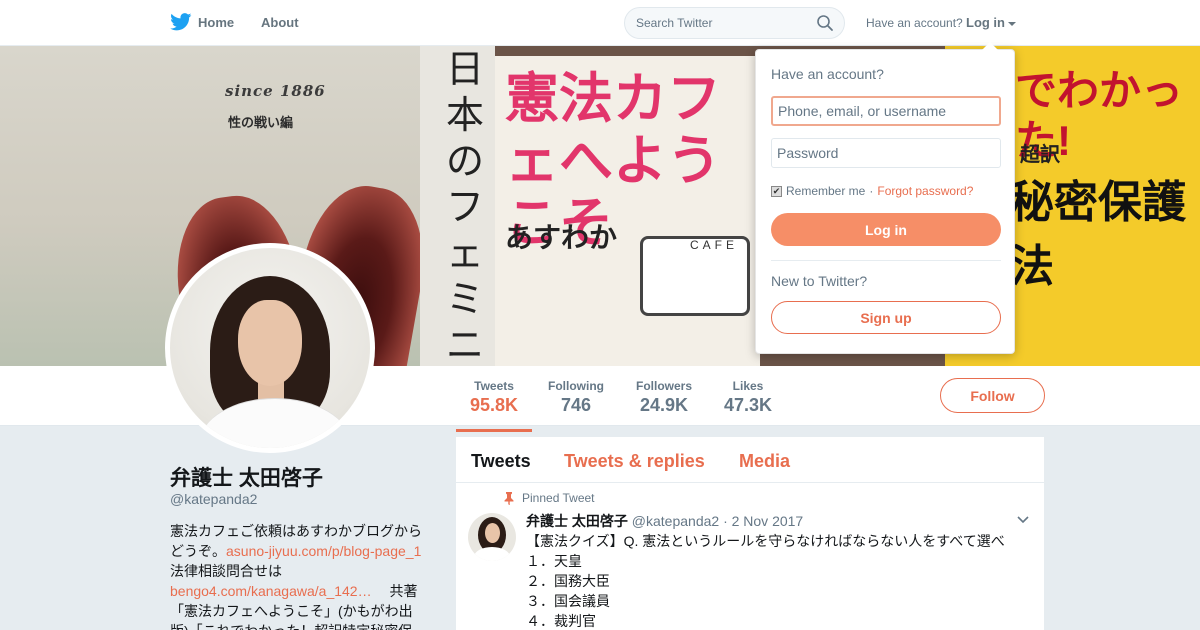  I want to click on tweet-header: 弁護士 太田啓子 @katepanda2 · 2 Nov 2017, so click(664, 521).